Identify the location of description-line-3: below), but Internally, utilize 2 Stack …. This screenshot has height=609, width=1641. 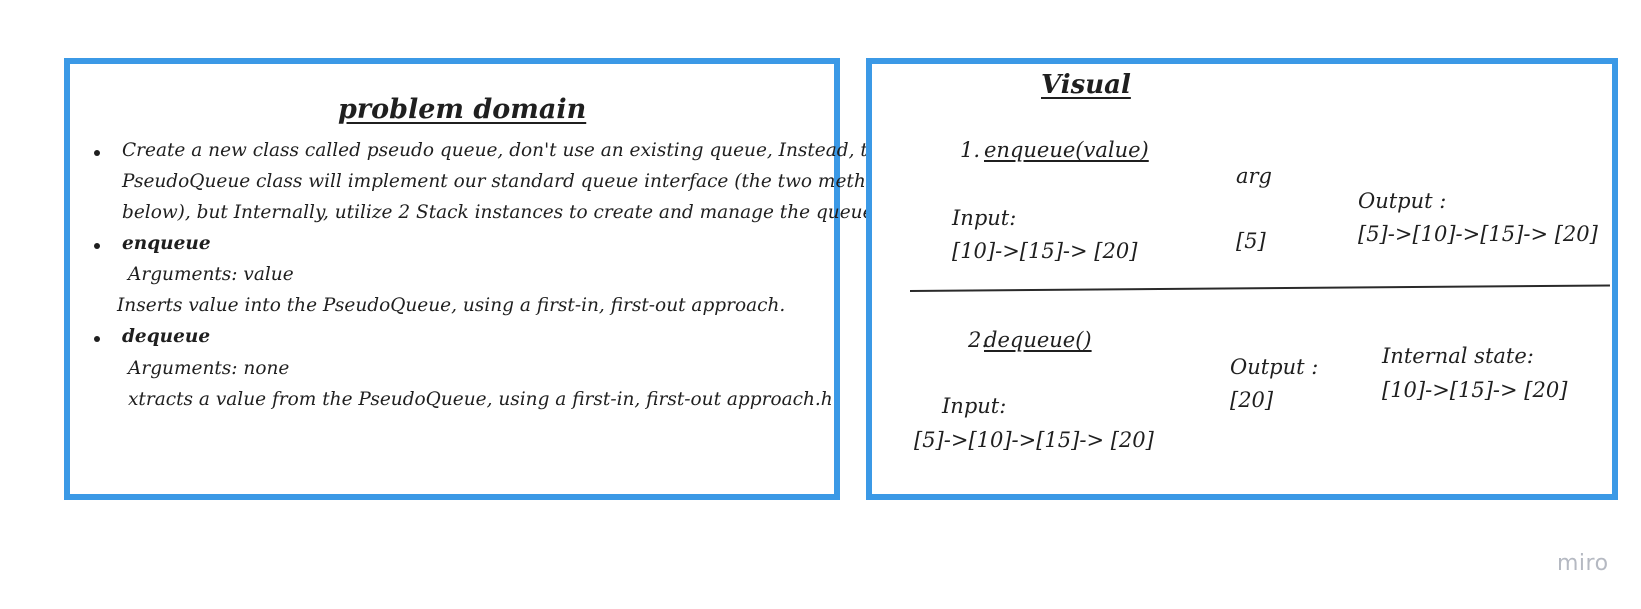
(501, 212).